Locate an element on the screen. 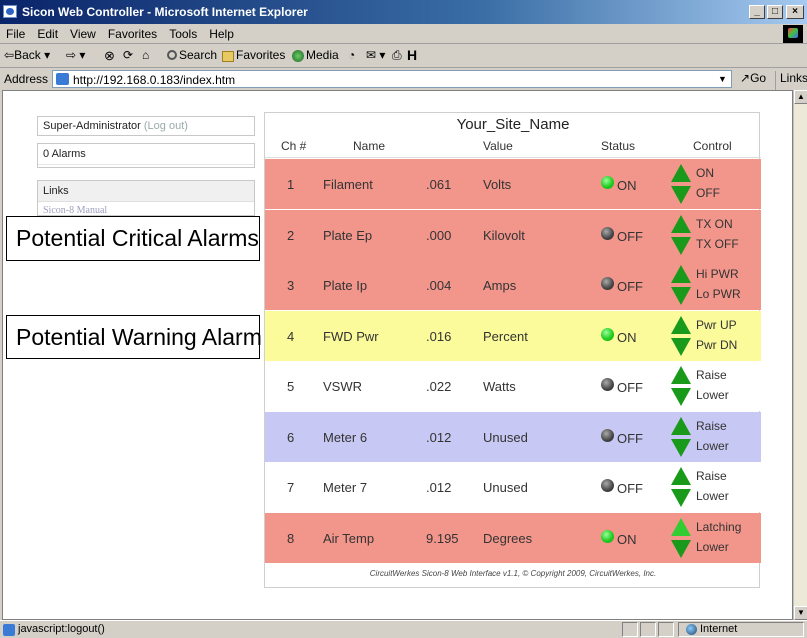 The image size is (807, 638). header-ch: Ch # is located at coordinates (294, 146).